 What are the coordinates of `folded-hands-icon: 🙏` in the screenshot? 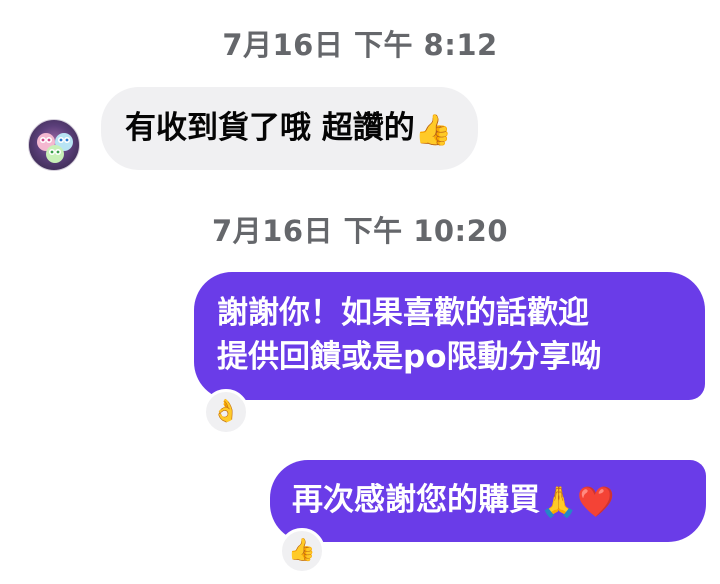 It's located at (559, 502).